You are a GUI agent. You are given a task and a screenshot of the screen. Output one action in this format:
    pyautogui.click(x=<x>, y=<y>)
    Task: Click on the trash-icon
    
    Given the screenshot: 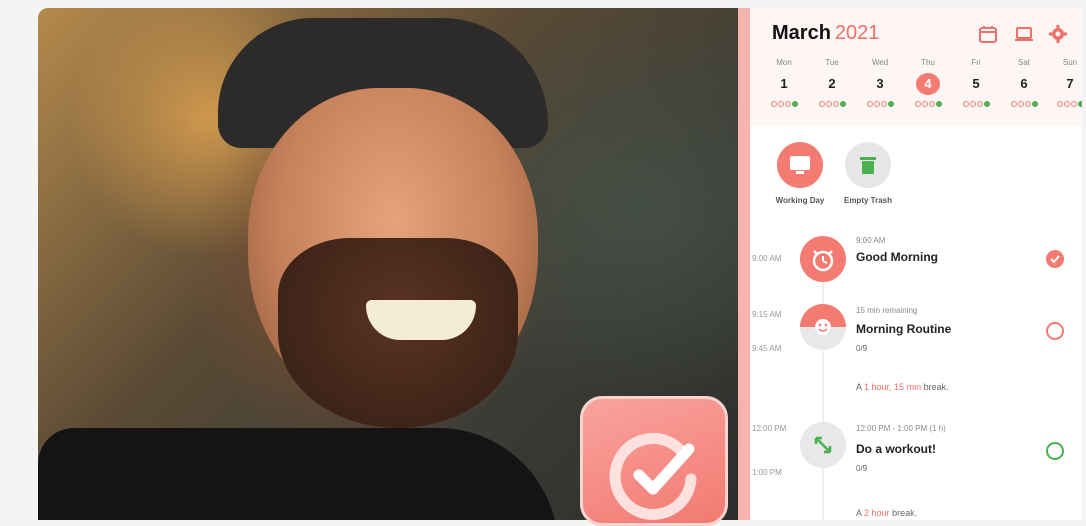 What is the action you would take?
    pyautogui.click(x=868, y=165)
    